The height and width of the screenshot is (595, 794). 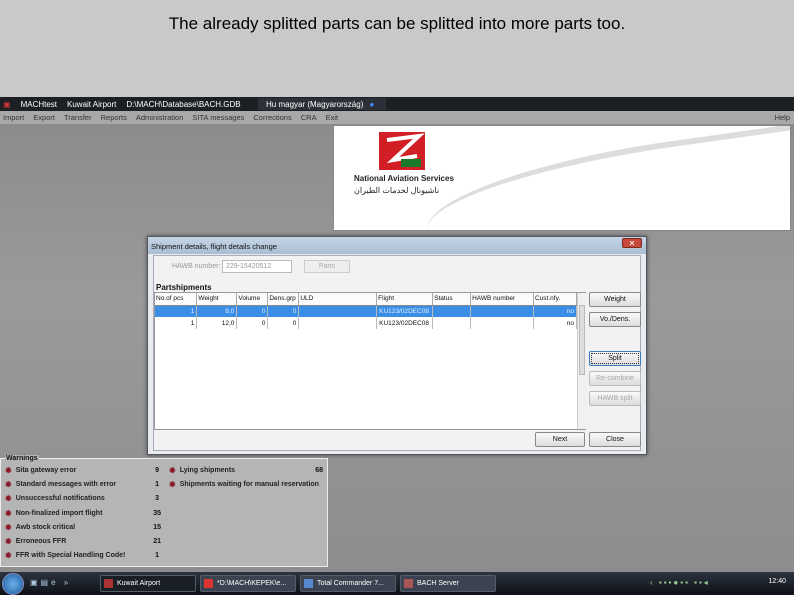 I want to click on warning-item: ✹ Awb stock critical, so click(x=40, y=527).